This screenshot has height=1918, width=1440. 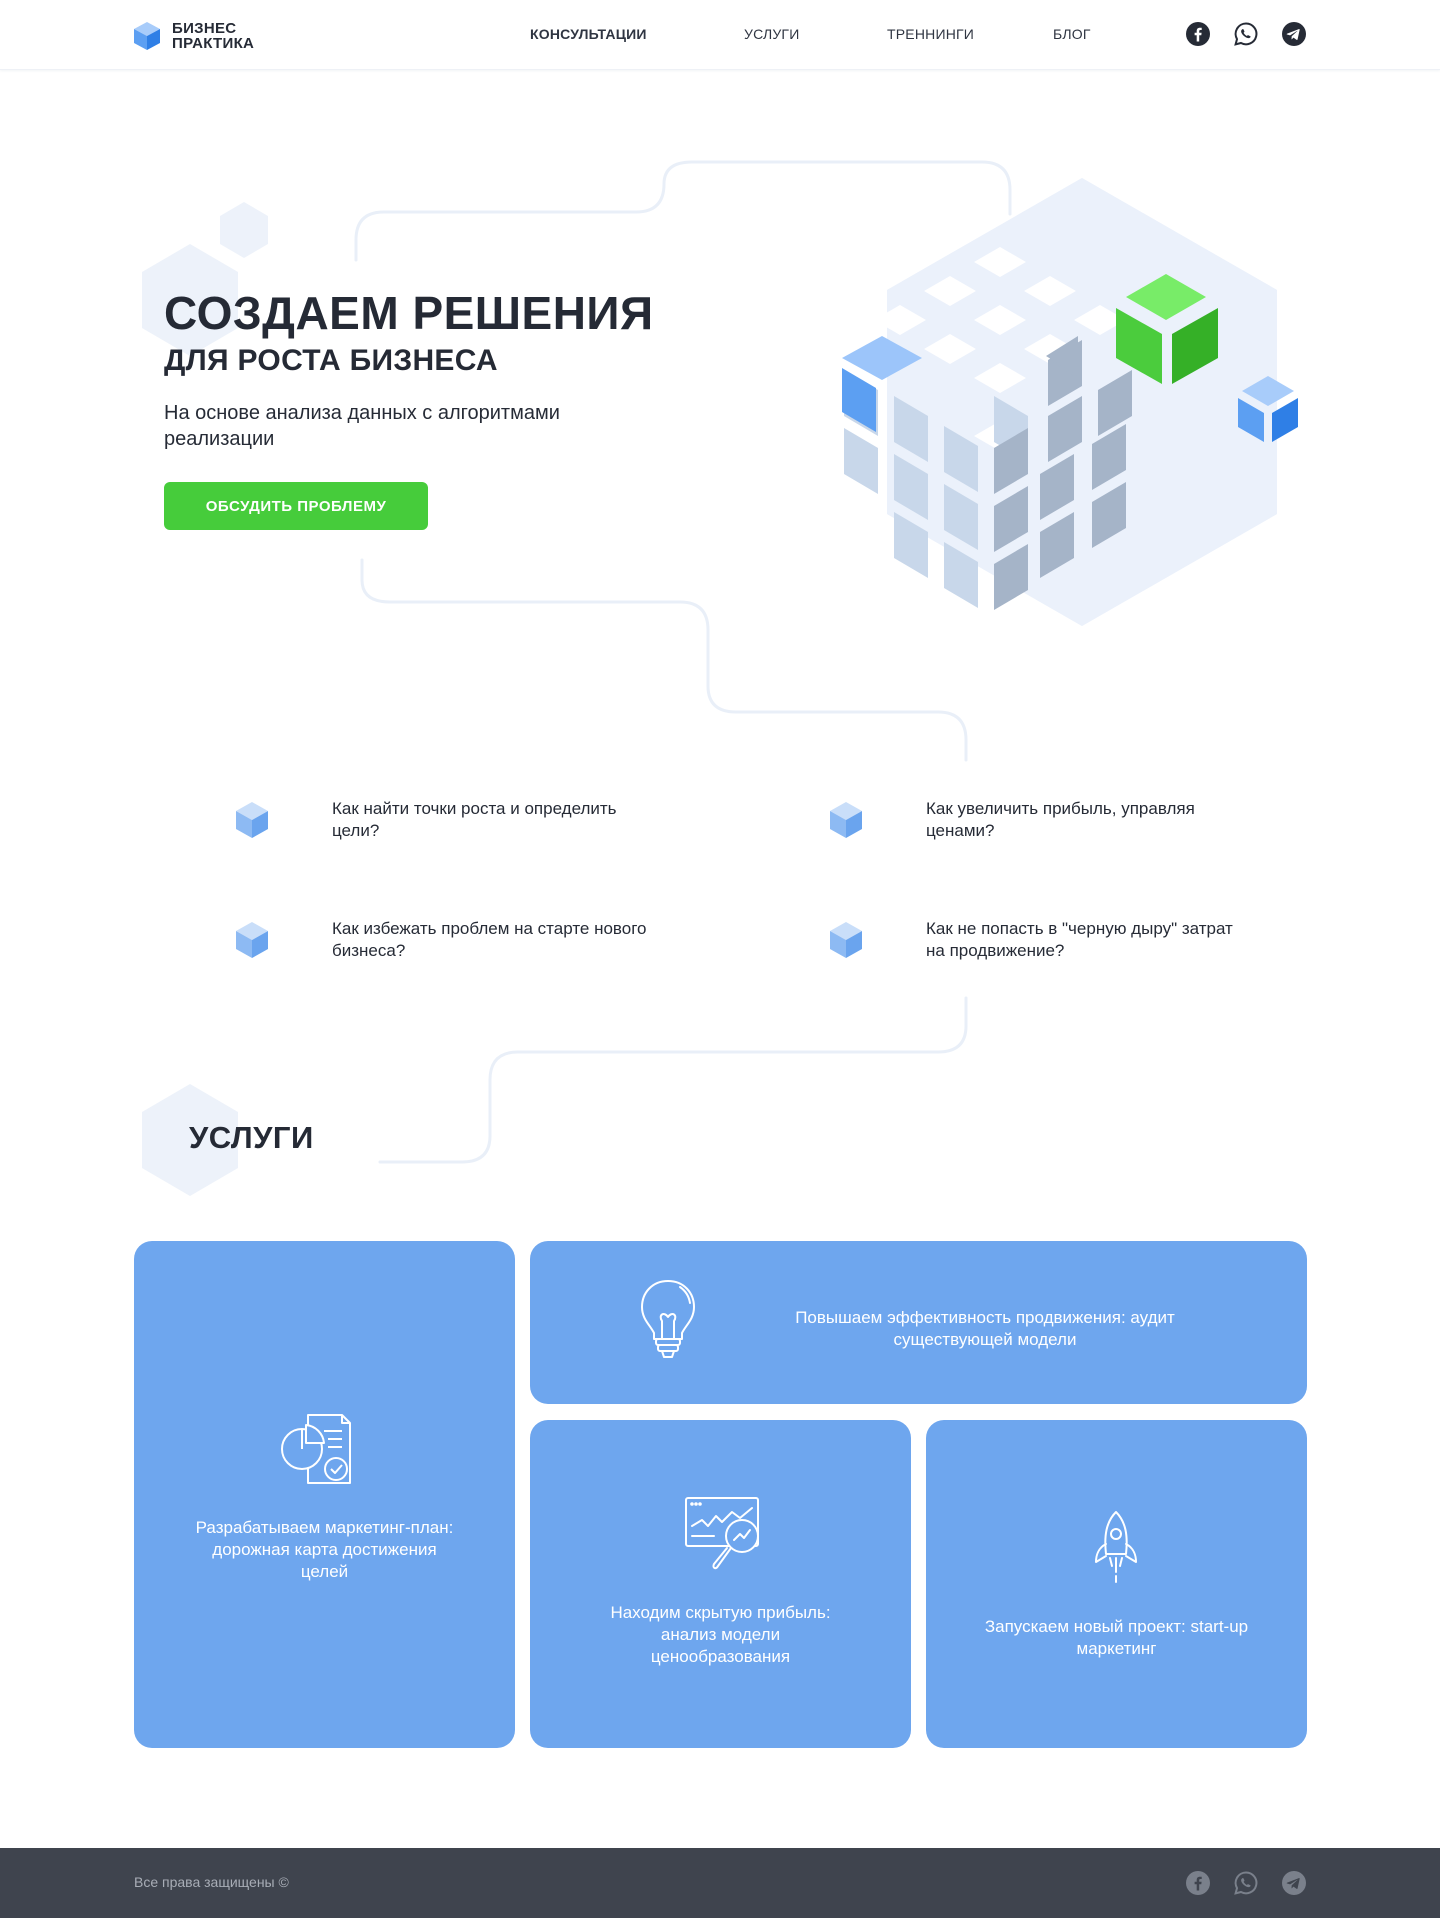 What do you see at coordinates (251, 1137) in the screenshot?
I see `services-title: УСЛУГИ` at bounding box center [251, 1137].